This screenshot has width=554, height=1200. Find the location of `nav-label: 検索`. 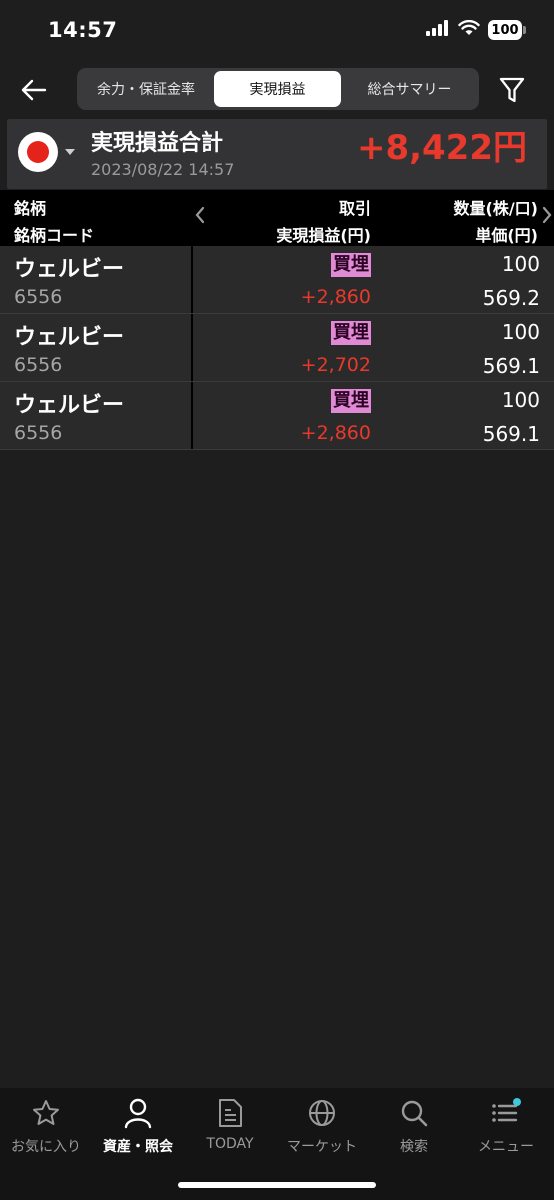

nav-label: 検索 is located at coordinates (414, 1147).